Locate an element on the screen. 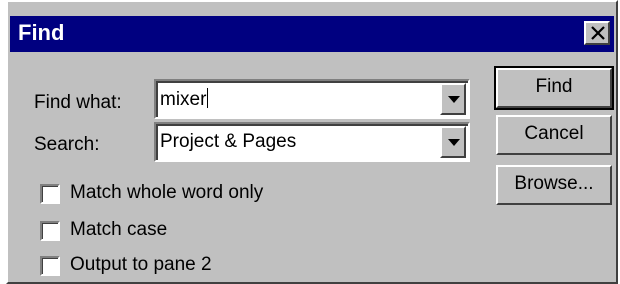 The image size is (620, 284). match-whole-word-label: Match whole word only is located at coordinates (167, 192).